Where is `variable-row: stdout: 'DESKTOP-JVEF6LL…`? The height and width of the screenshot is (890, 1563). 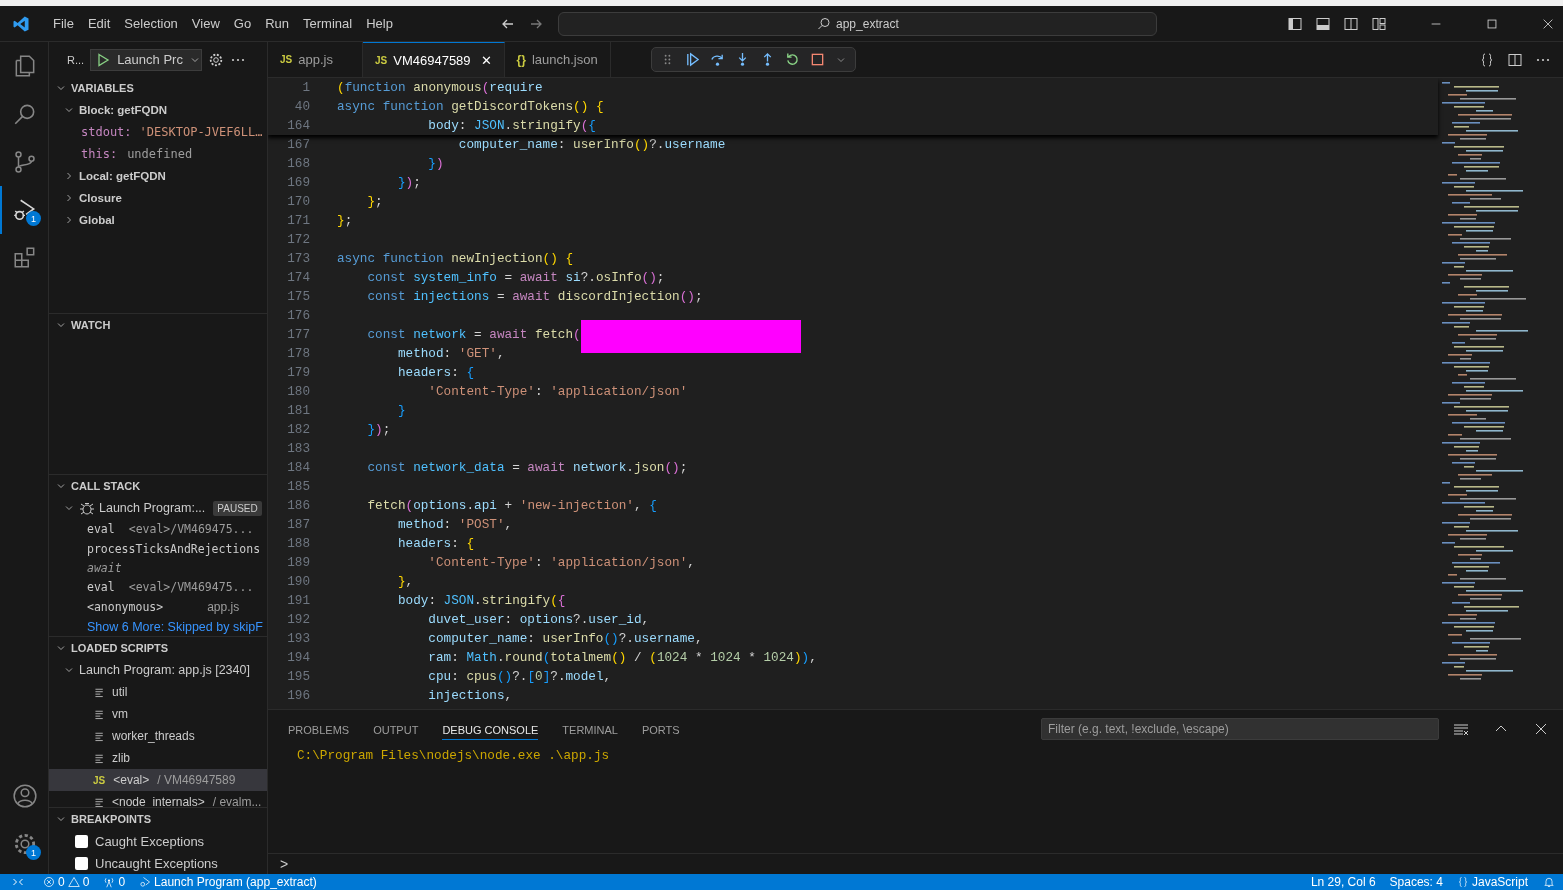 variable-row: stdout: 'DESKTOP-JVEF6LL… is located at coordinates (158, 132).